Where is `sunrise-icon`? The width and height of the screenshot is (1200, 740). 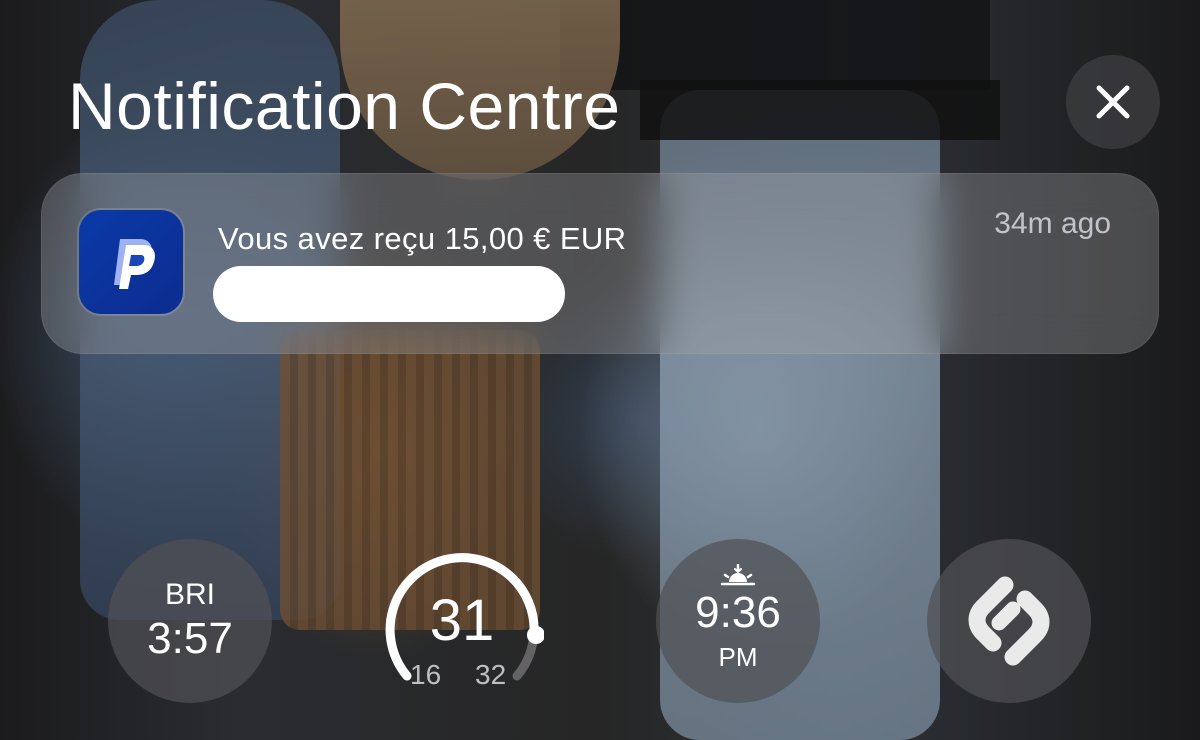 sunrise-icon is located at coordinates (738, 574).